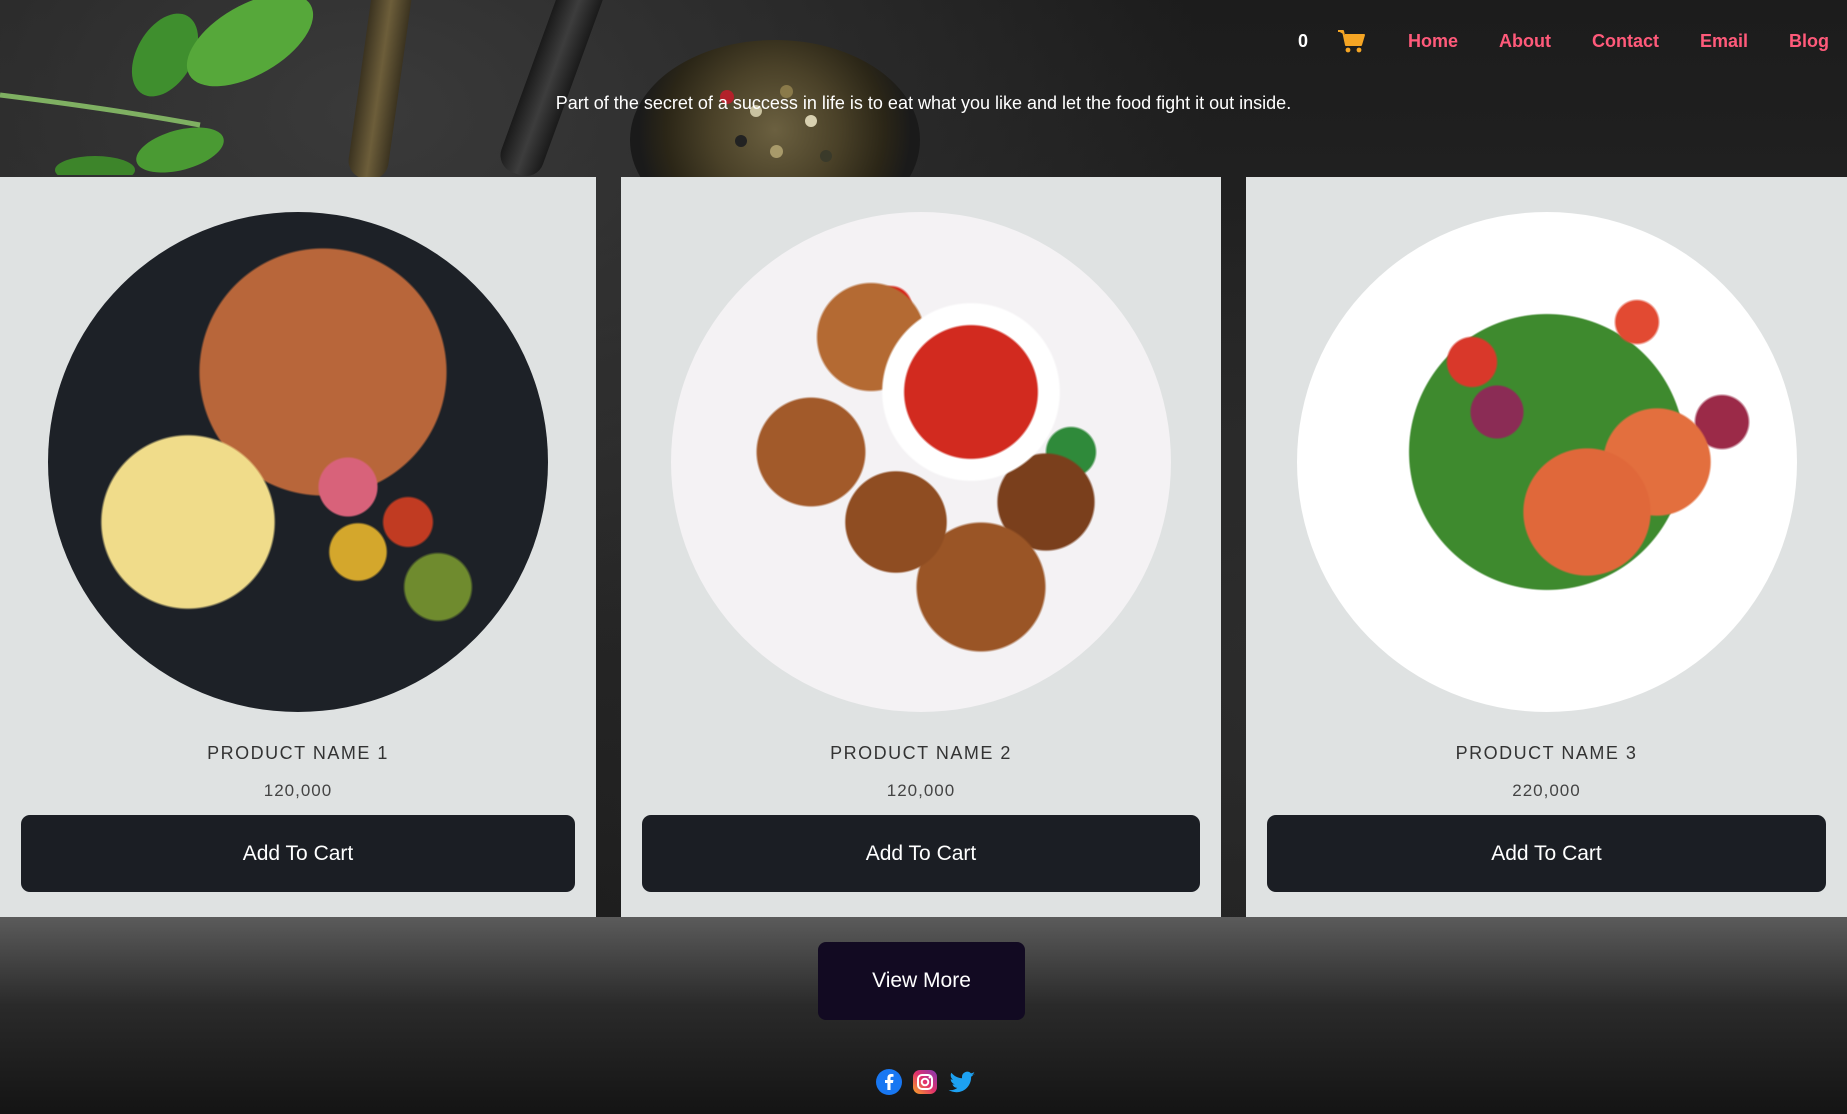 Image resolution: width=1847 pixels, height=1114 pixels. What do you see at coordinates (1563, 41) in the screenshot?
I see `top-navigation: 0 Home About Contact Email Blog` at bounding box center [1563, 41].